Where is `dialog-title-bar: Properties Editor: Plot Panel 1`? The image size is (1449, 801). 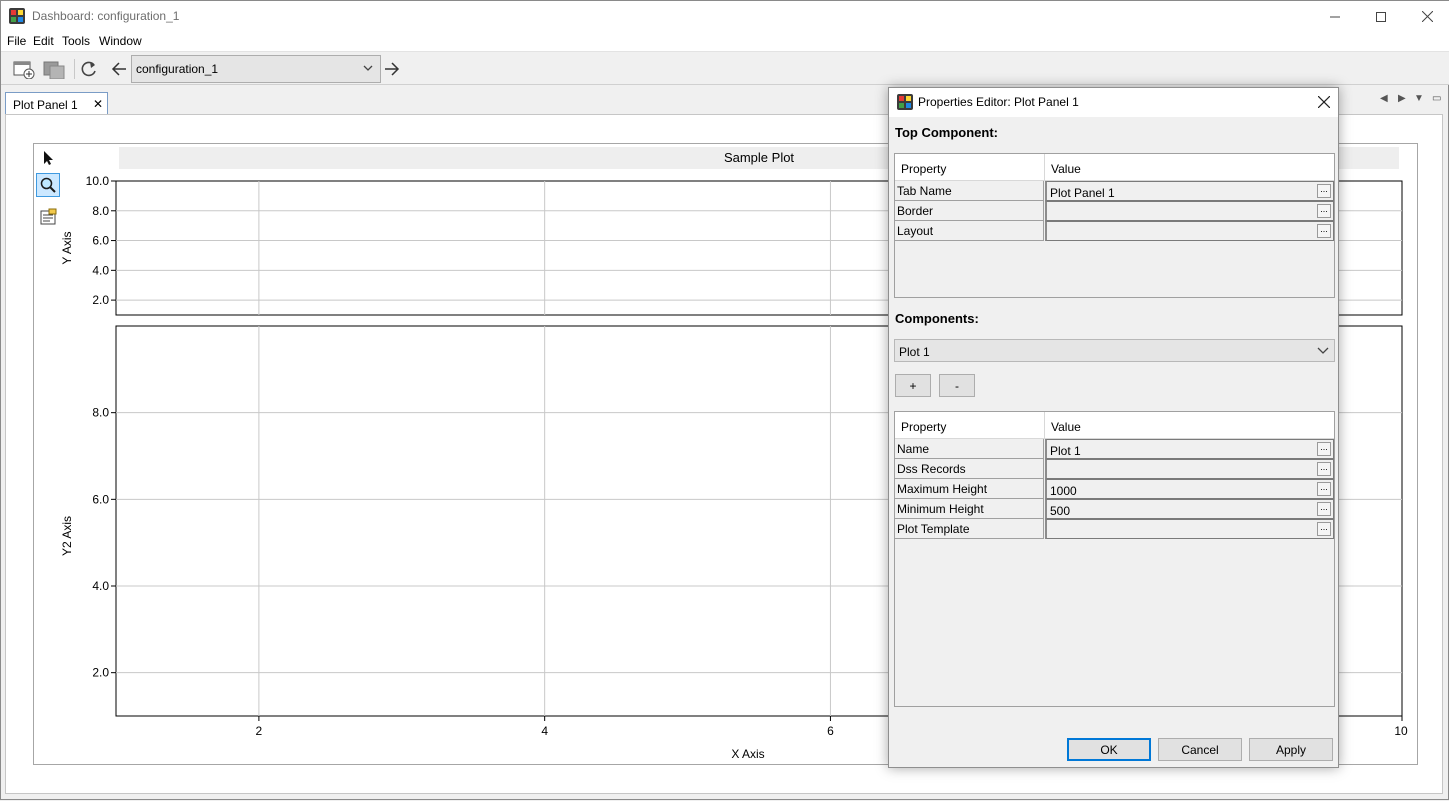
dialog-title-bar: Properties Editor: Plot Panel 1 is located at coordinates (1113, 102).